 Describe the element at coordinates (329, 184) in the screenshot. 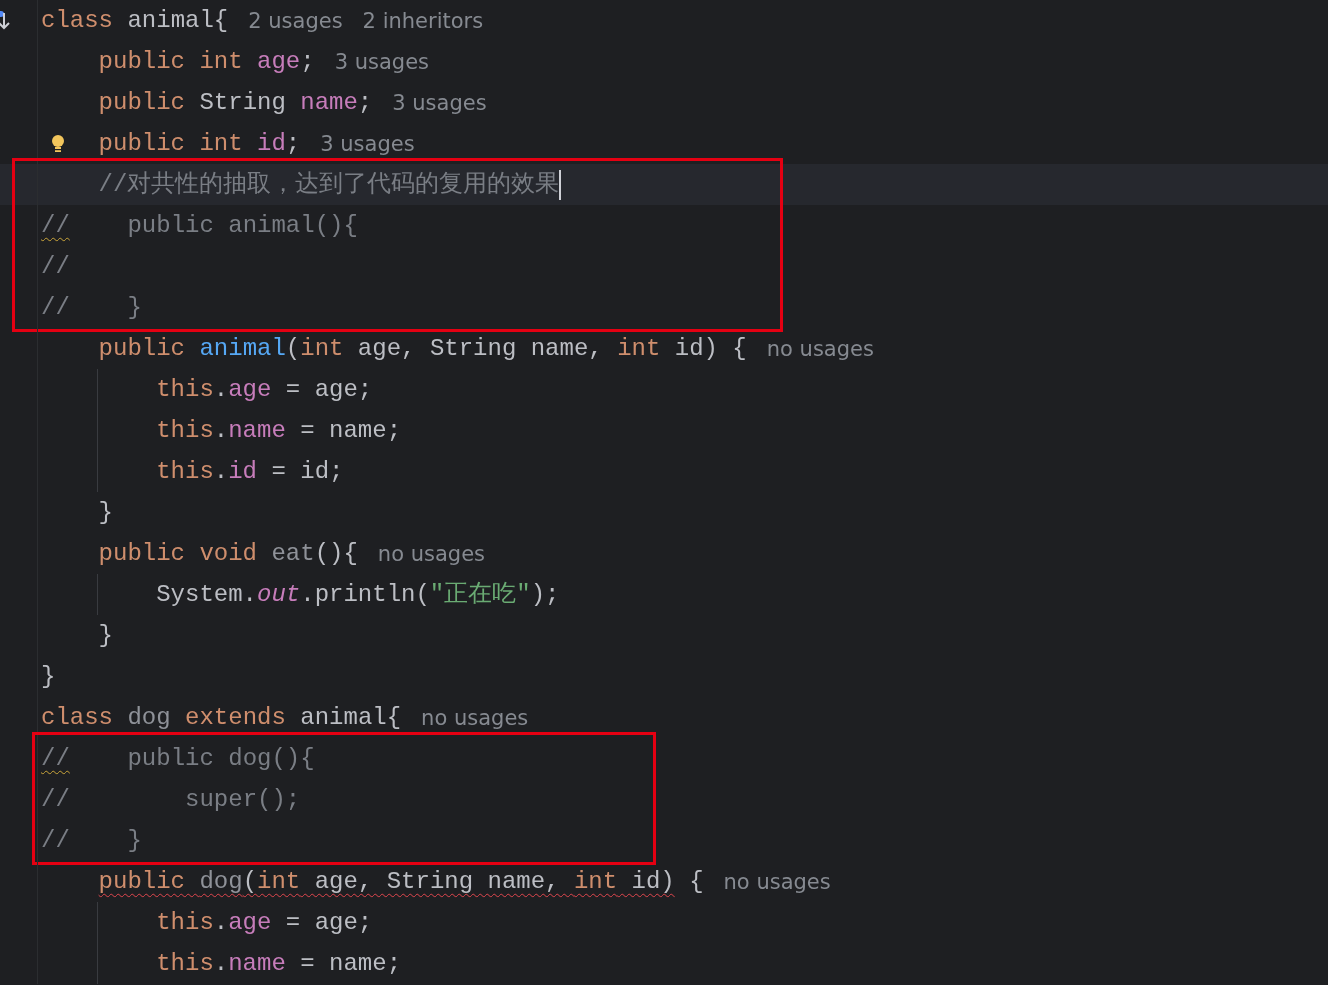

I see `code-line: //对共性的抽取，达到了代码的复用的效果` at that location.